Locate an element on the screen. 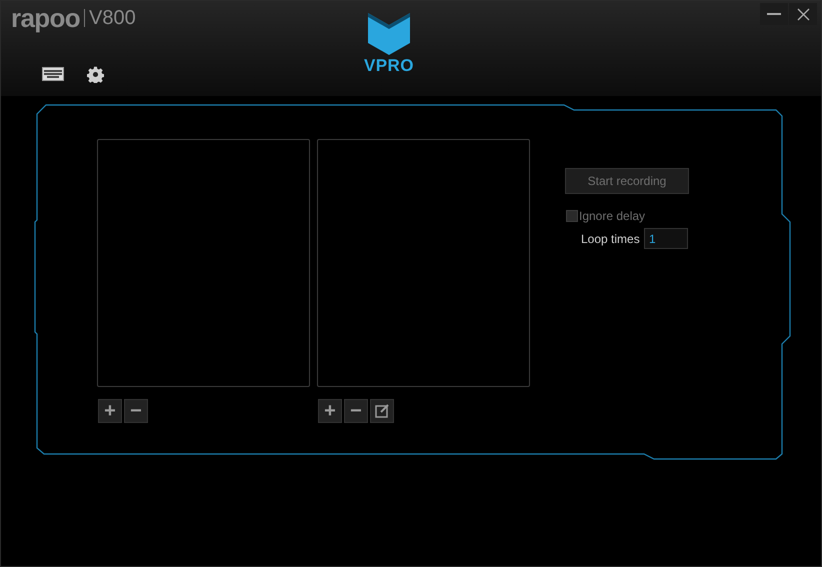  brand-logo: rapoo is located at coordinates (45, 18).